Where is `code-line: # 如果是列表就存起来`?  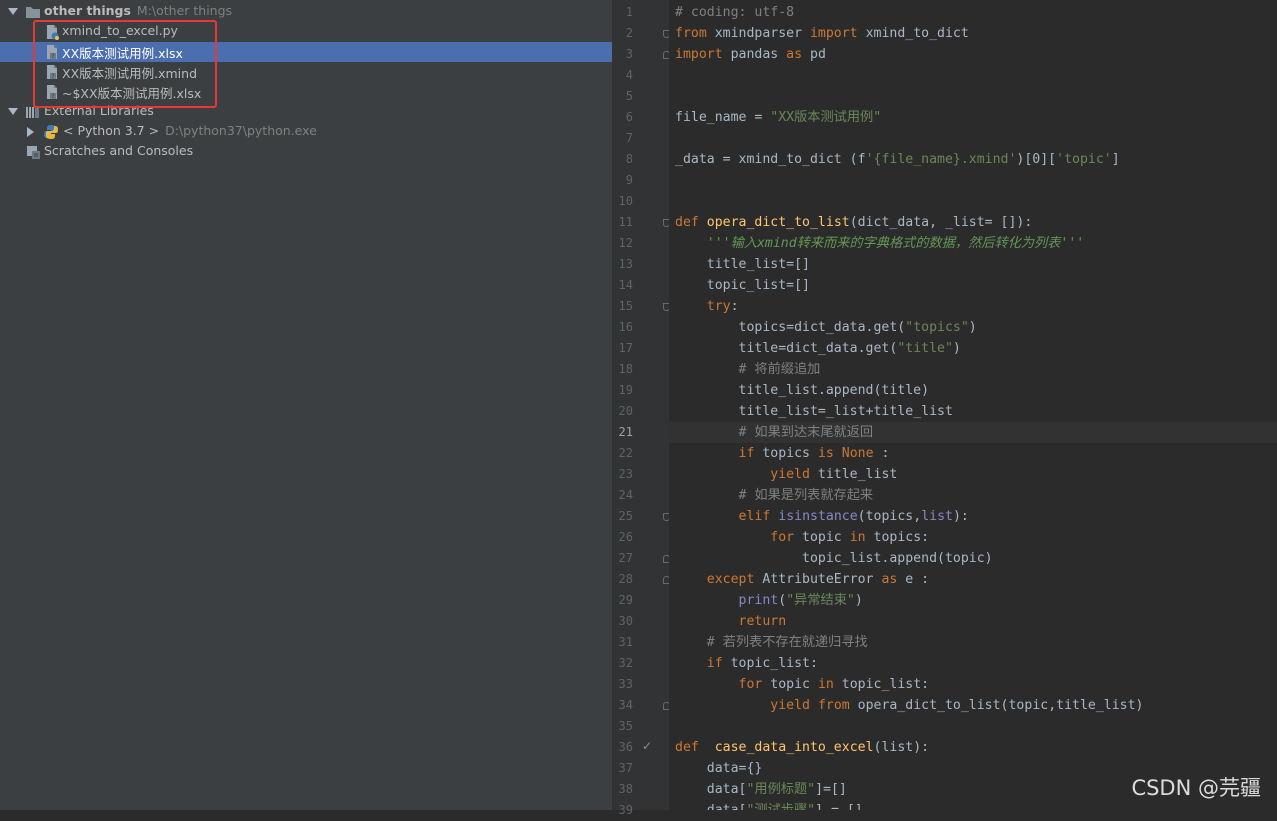
code-line: # 如果是列表就存起来 is located at coordinates (973, 495).